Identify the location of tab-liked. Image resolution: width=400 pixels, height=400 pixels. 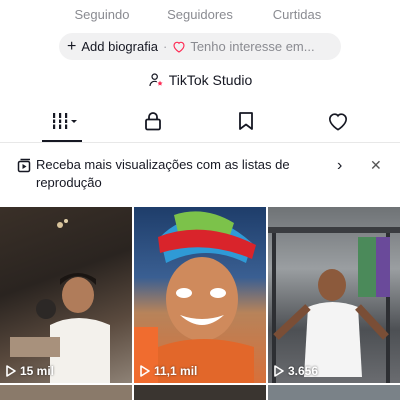
(338, 123).